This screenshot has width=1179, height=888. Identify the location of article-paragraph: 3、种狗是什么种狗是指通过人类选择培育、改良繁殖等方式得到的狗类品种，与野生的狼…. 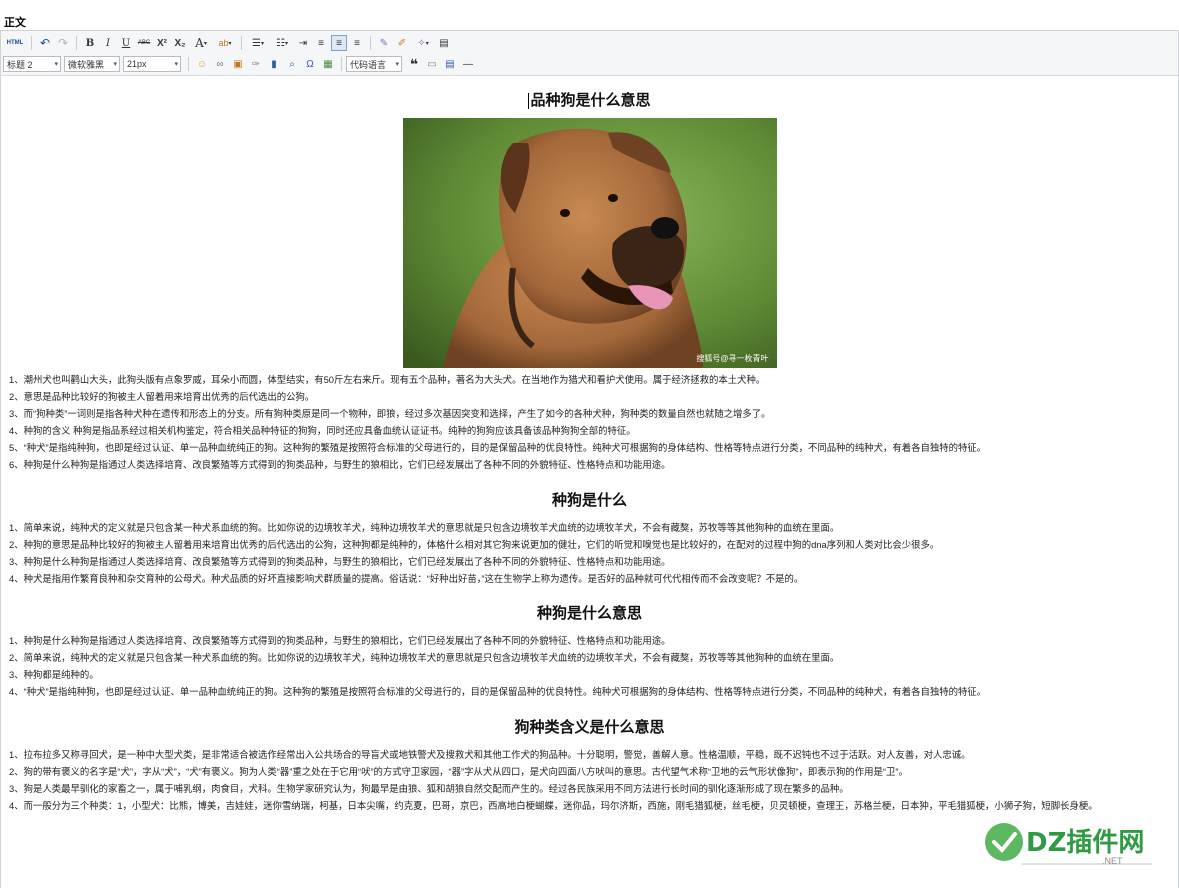
(340, 561).